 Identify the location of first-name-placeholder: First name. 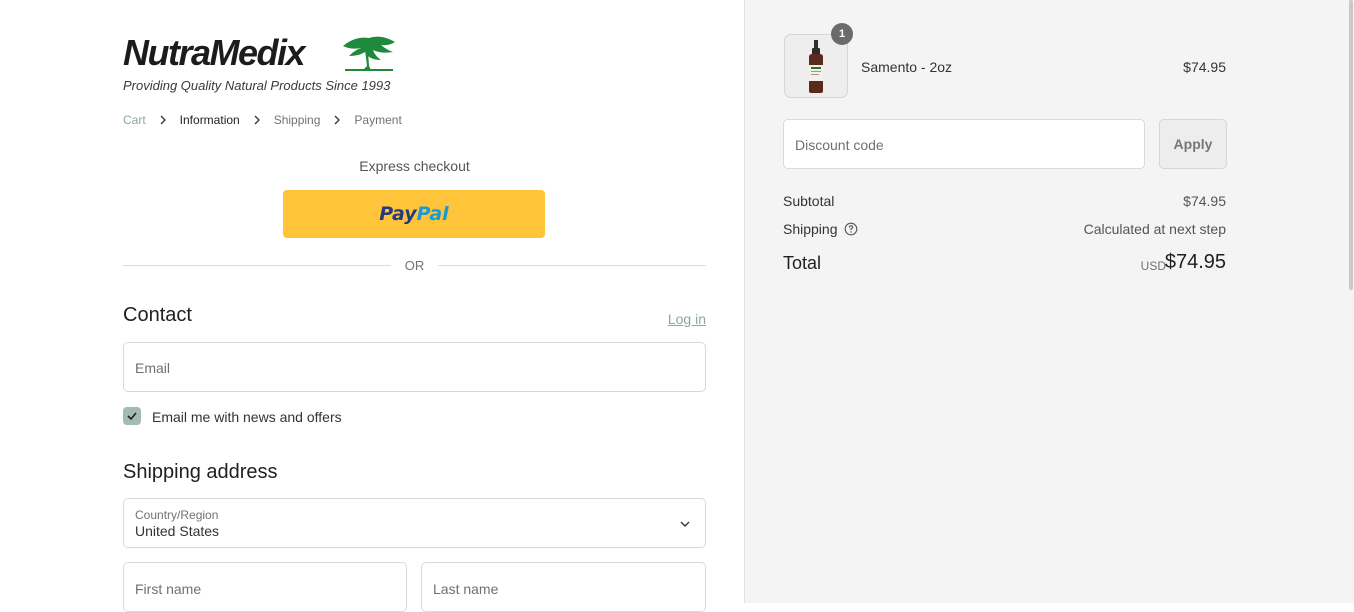
(168, 589).